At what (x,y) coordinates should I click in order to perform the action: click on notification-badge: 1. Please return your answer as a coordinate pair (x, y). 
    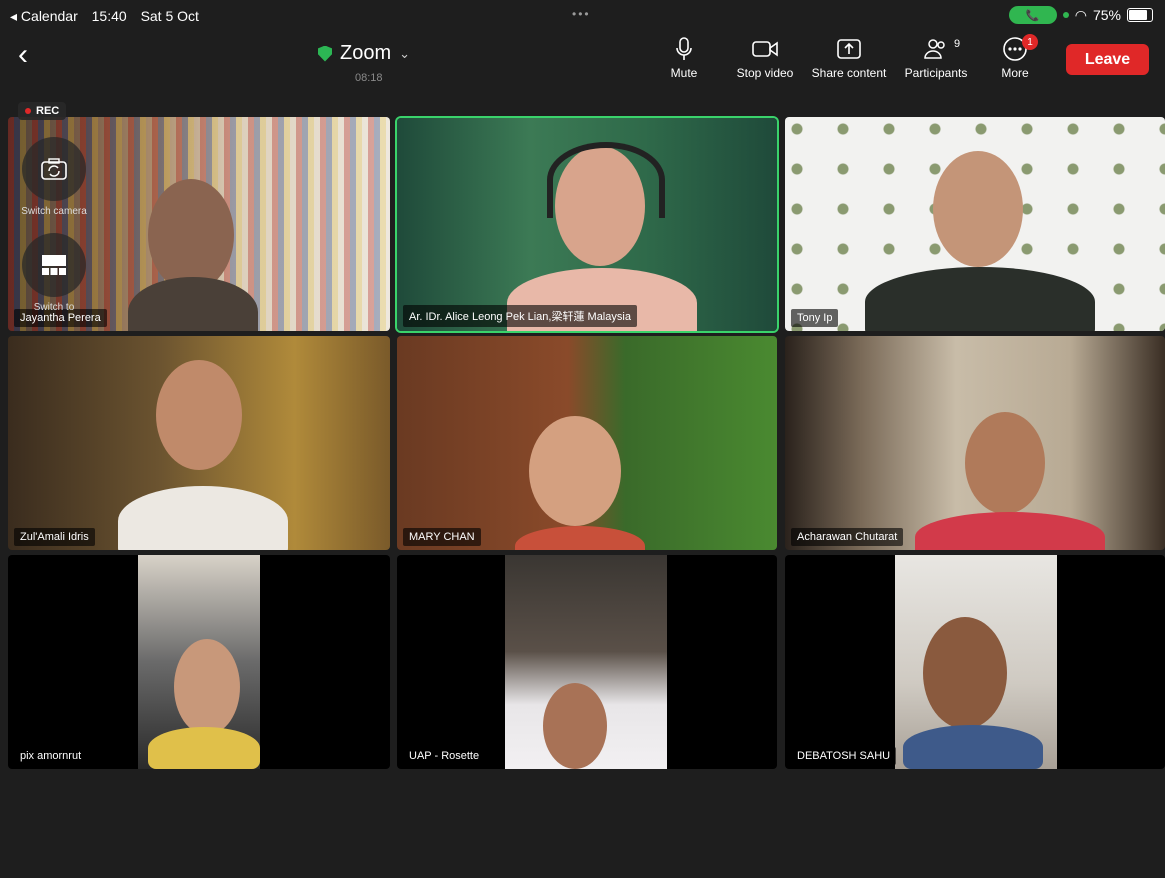
    Looking at the image, I should click on (1030, 42).